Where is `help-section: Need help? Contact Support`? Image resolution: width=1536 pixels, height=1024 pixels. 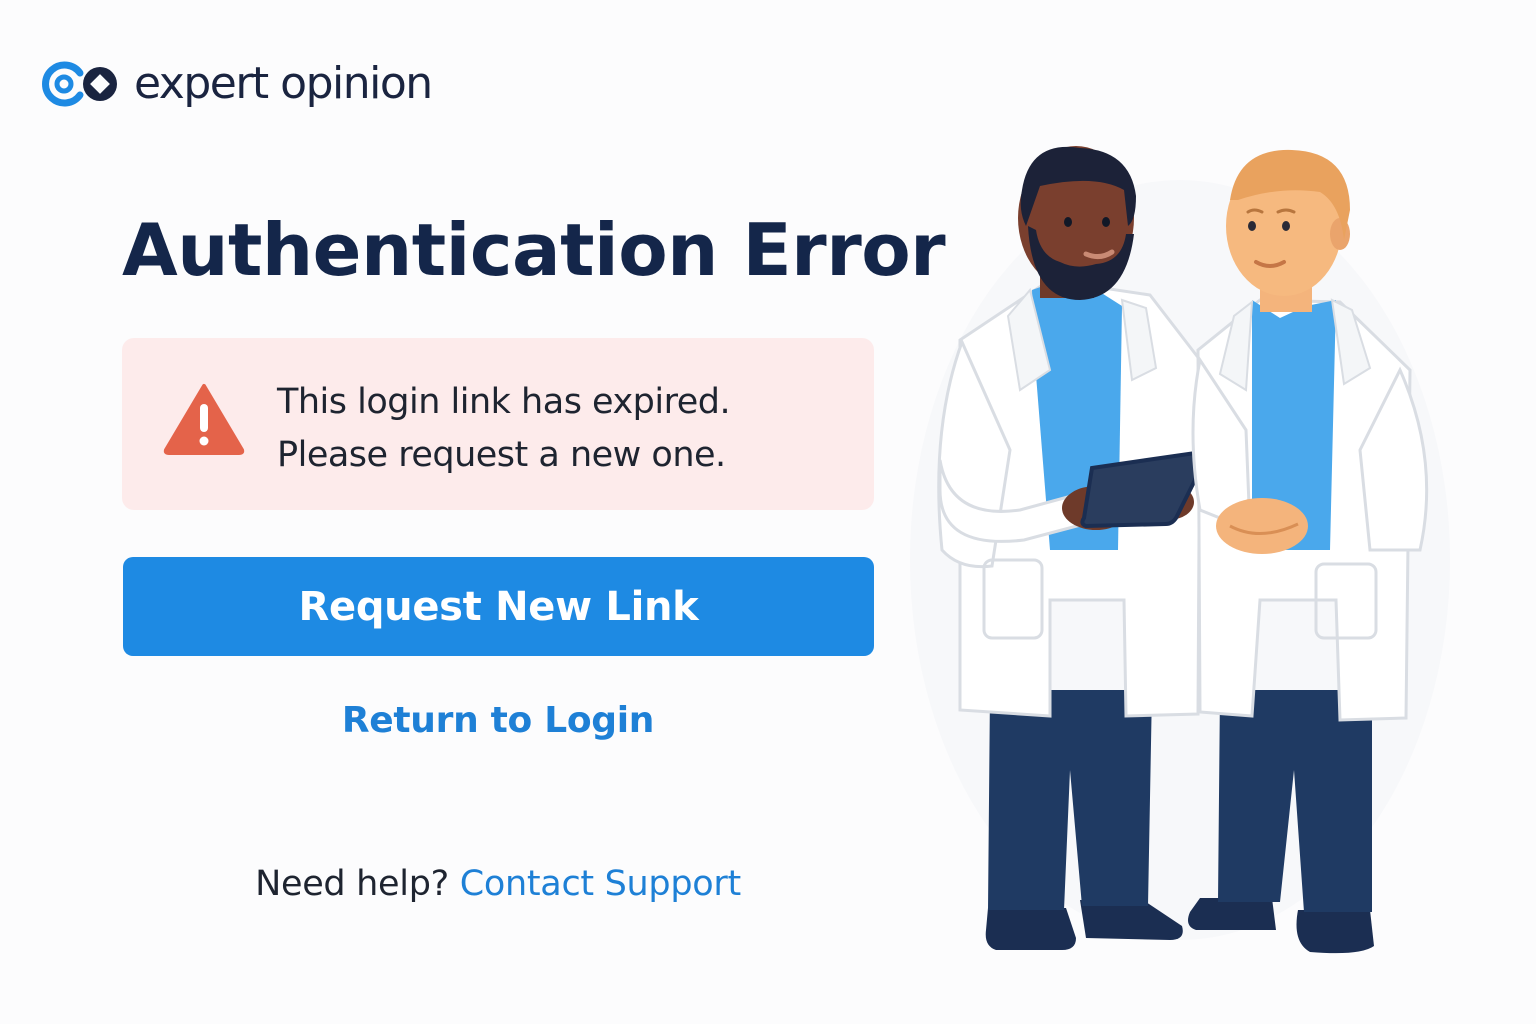
help-section: Need help? Contact Support is located at coordinates (498, 884).